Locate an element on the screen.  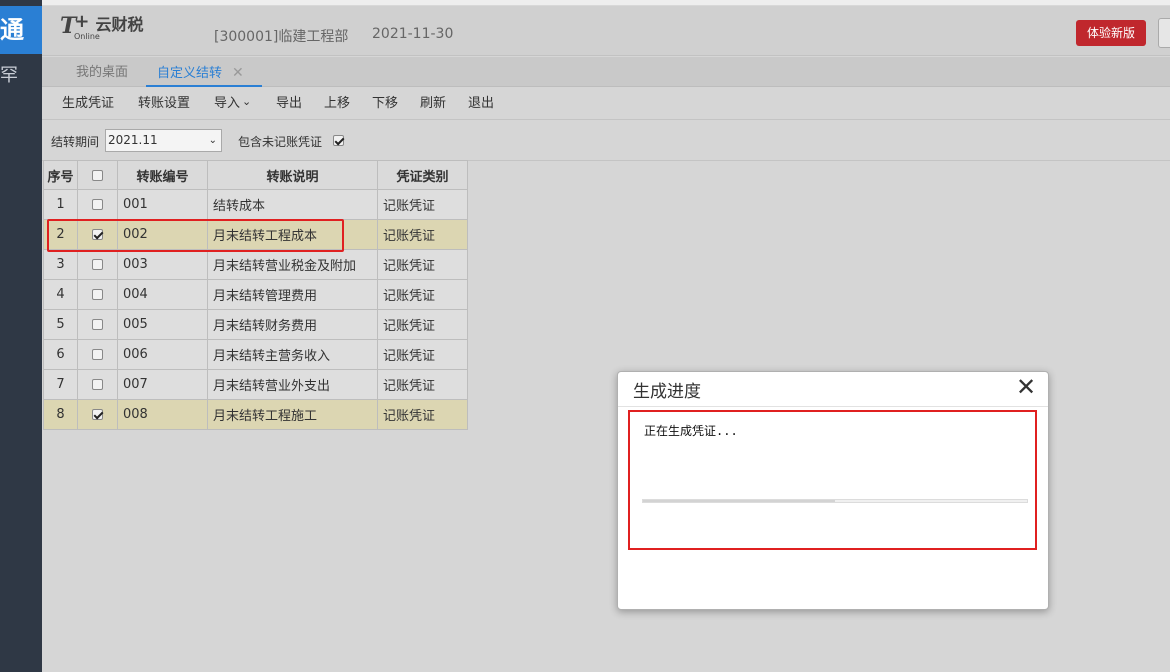
row-code: 007 is located at coordinates (162, 384).